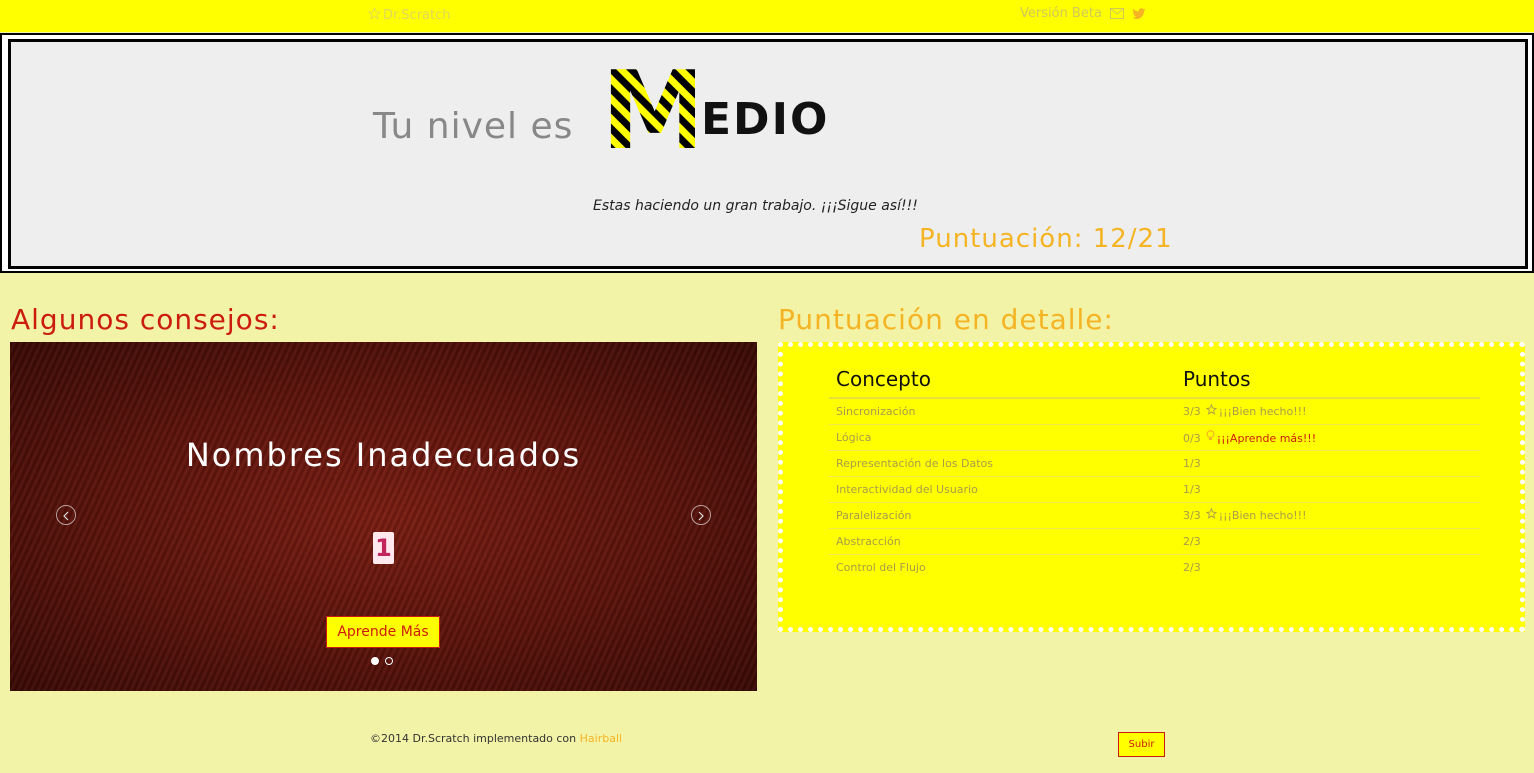 The height and width of the screenshot is (773, 1534). Describe the element at coordinates (767, 16) in the screenshot. I see `top-navbar: Dr.Scratch Versión Beta` at that location.